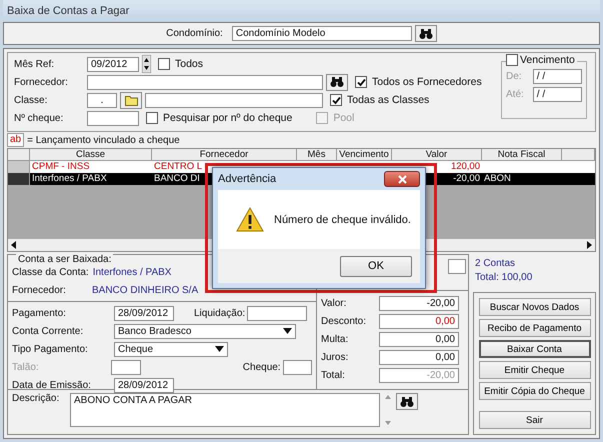 The image size is (603, 442). Describe the element at coordinates (225, 410) in the screenshot. I see `descricao-field: ABONO CONTA A PAGAR` at that location.